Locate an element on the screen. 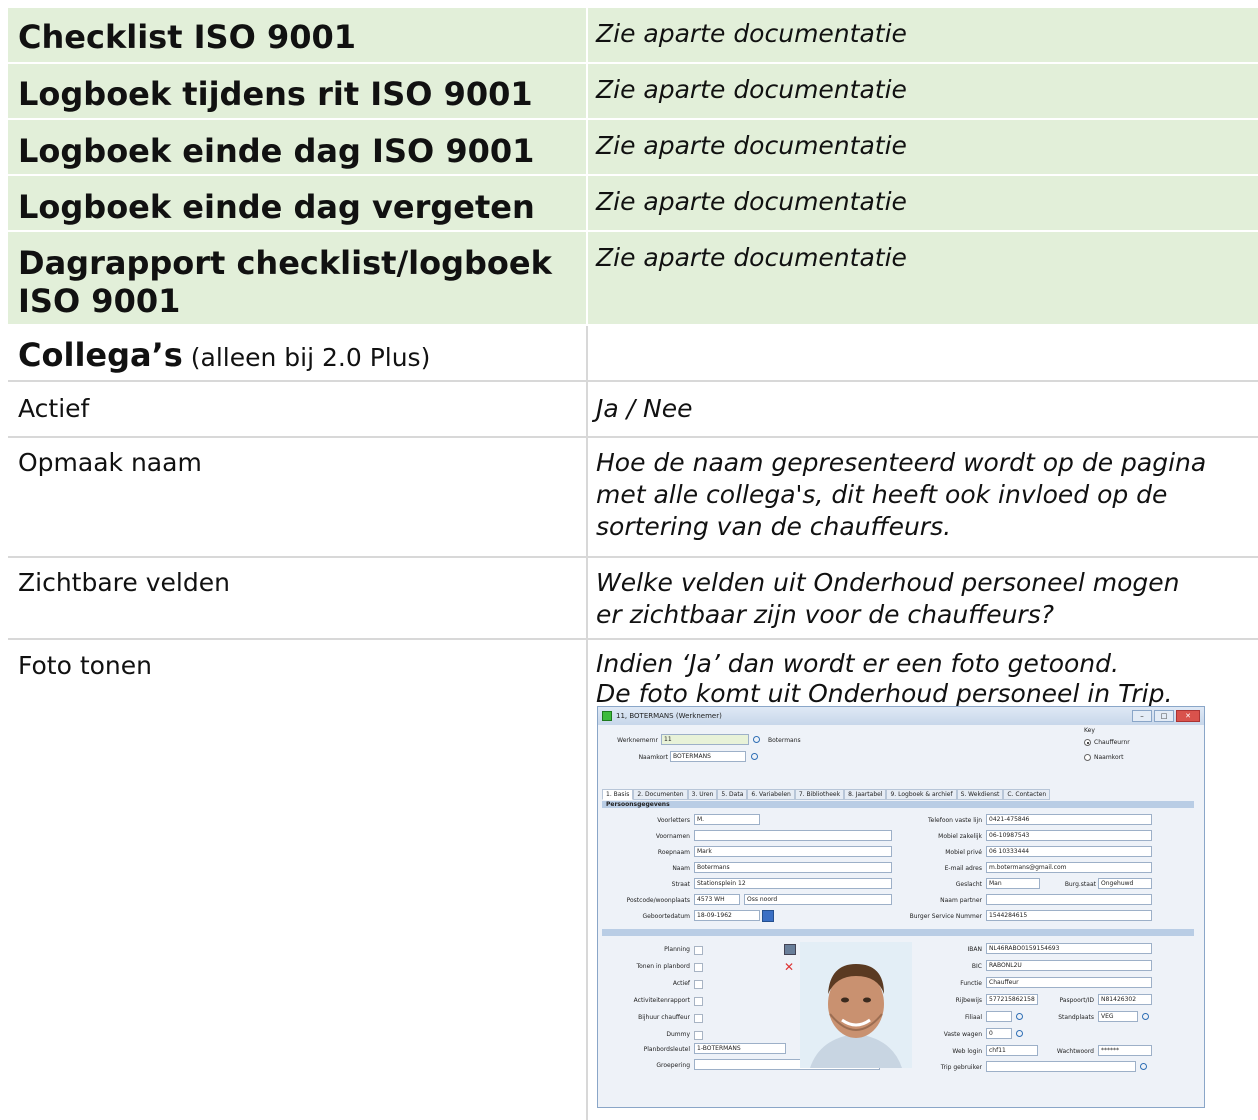 The width and height of the screenshot is (1258, 1120). field-label: E-mail adres is located at coordinates (963, 868).